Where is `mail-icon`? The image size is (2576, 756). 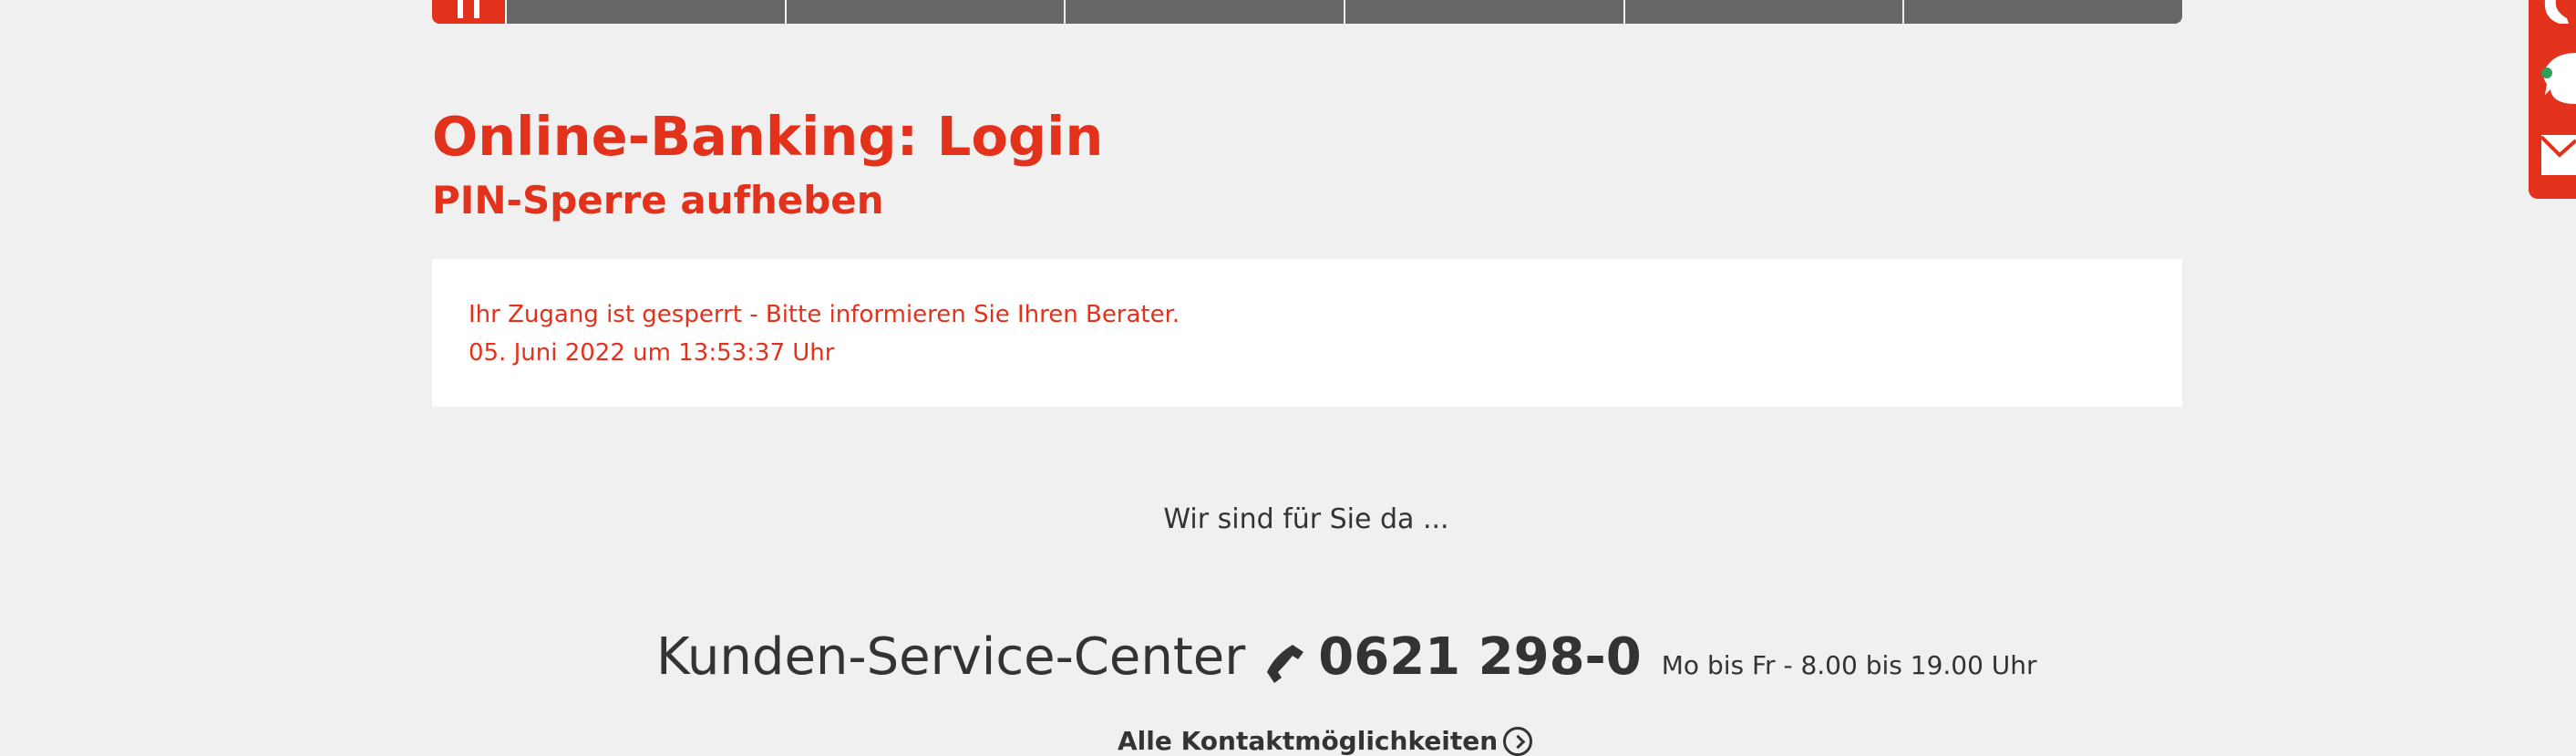
mail-icon is located at coordinates (2558, 155).